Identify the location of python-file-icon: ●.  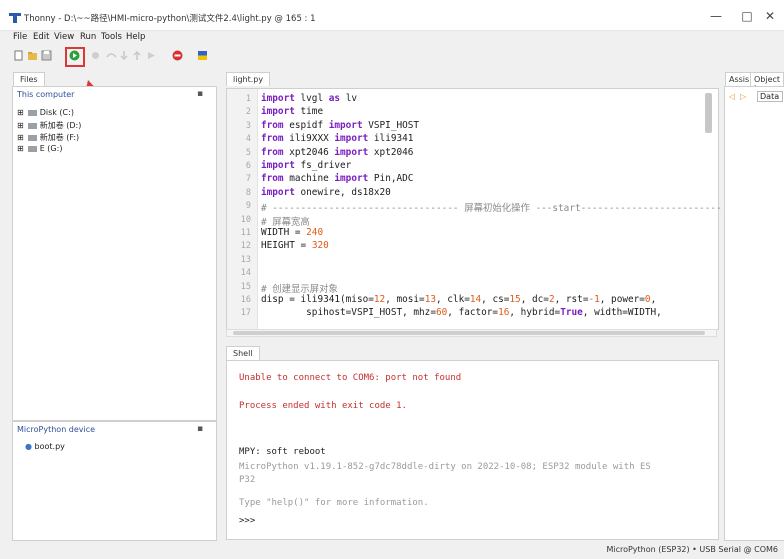
(28, 446).